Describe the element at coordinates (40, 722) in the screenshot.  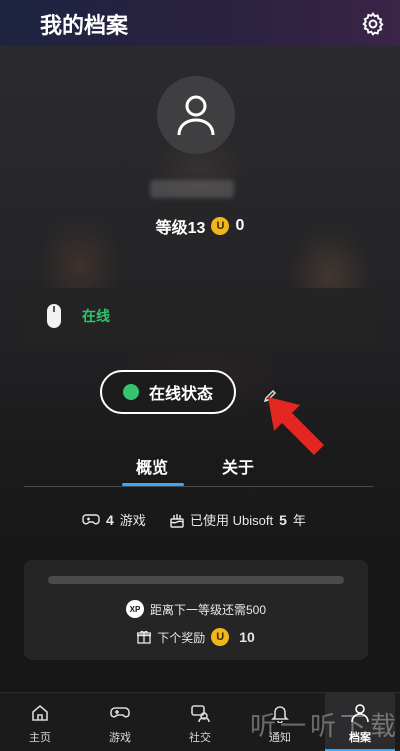
I see `nav-item-home: 主页` at that location.